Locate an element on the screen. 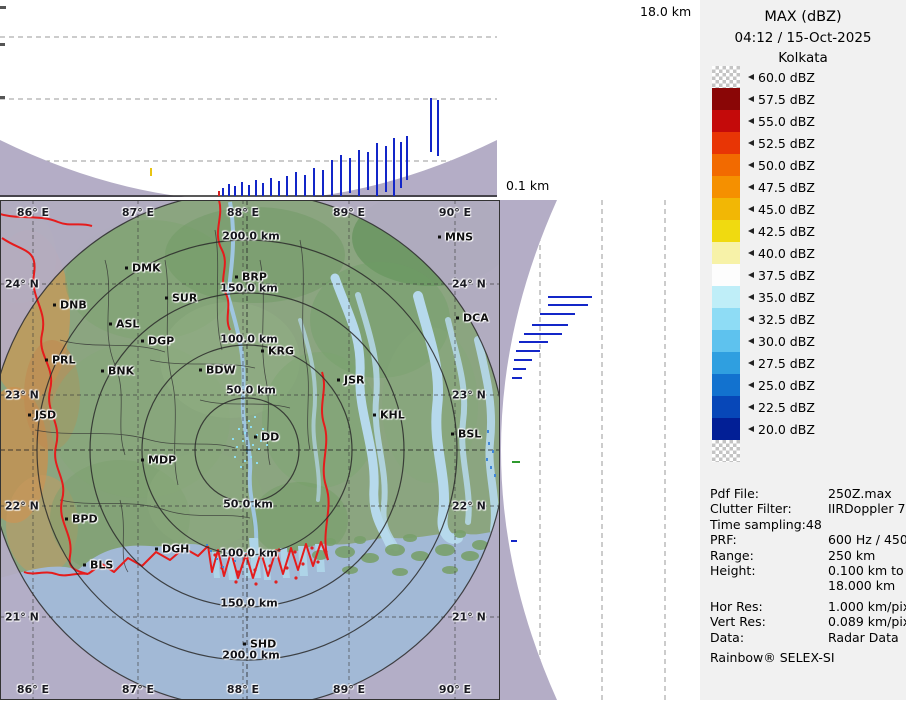 The image size is (906, 704). axis-ticks is located at coordinates (3, 52).